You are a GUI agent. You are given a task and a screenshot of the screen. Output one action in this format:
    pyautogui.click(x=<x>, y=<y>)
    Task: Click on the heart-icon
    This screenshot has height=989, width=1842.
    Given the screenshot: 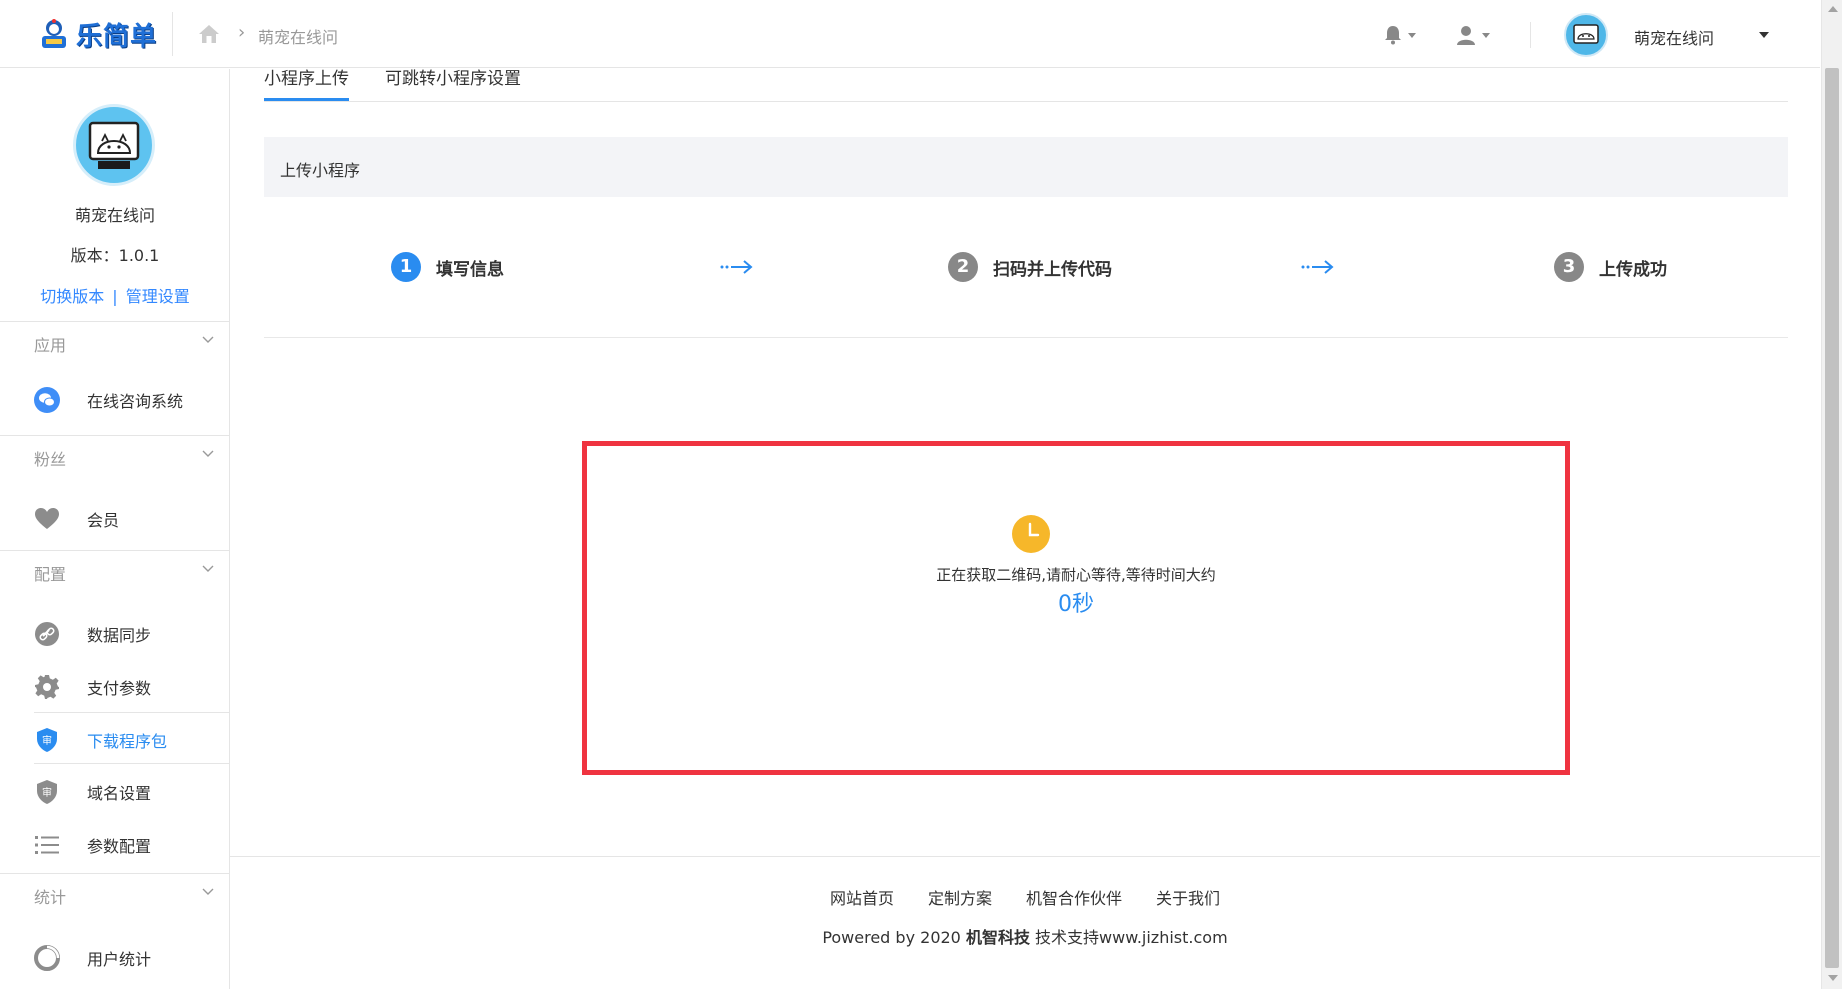 What is the action you would take?
    pyautogui.click(x=47, y=518)
    